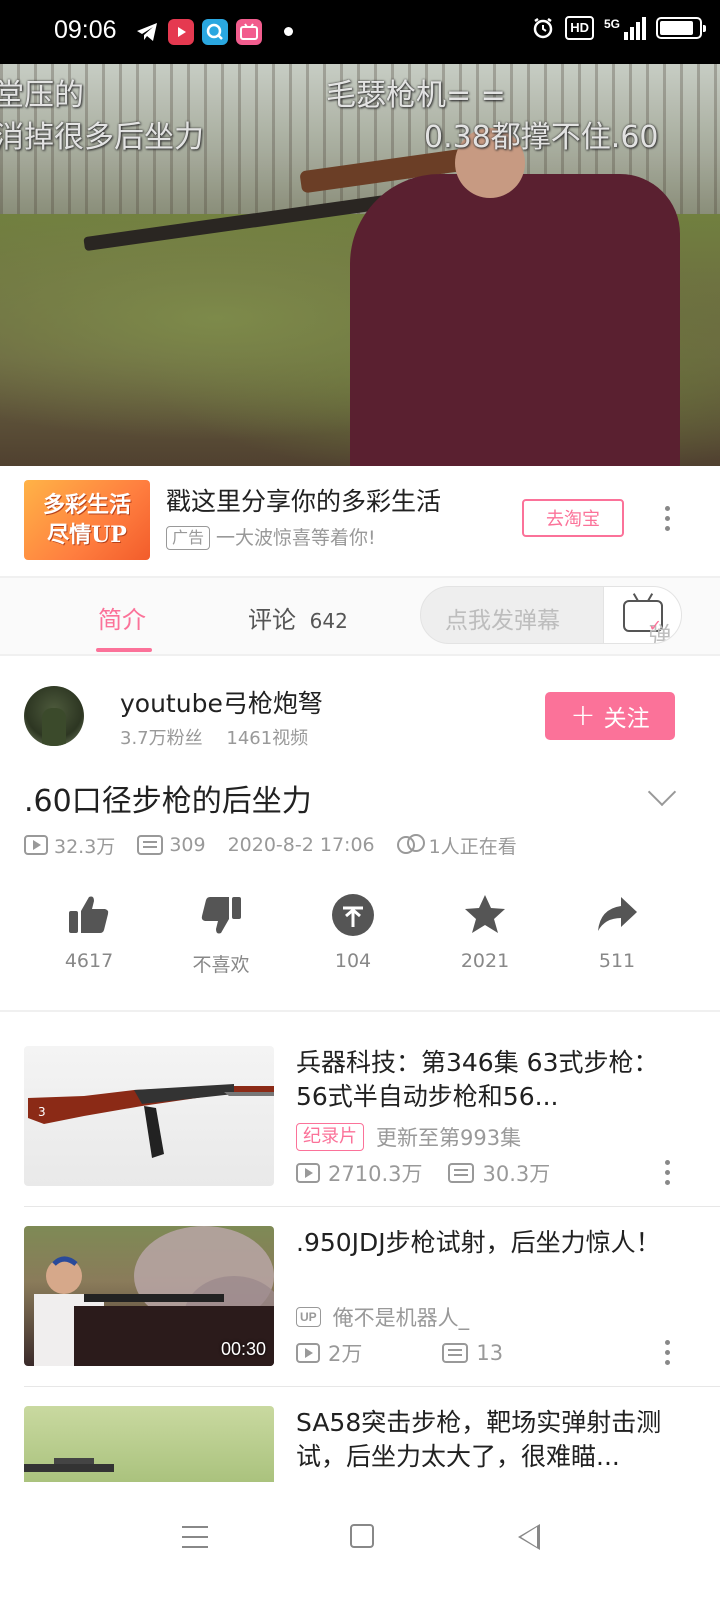 The height and width of the screenshot is (1600, 720). What do you see at coordinates (353, 915) in the screenshot?
I see `coin-icon` at bounding box center [353, 915].